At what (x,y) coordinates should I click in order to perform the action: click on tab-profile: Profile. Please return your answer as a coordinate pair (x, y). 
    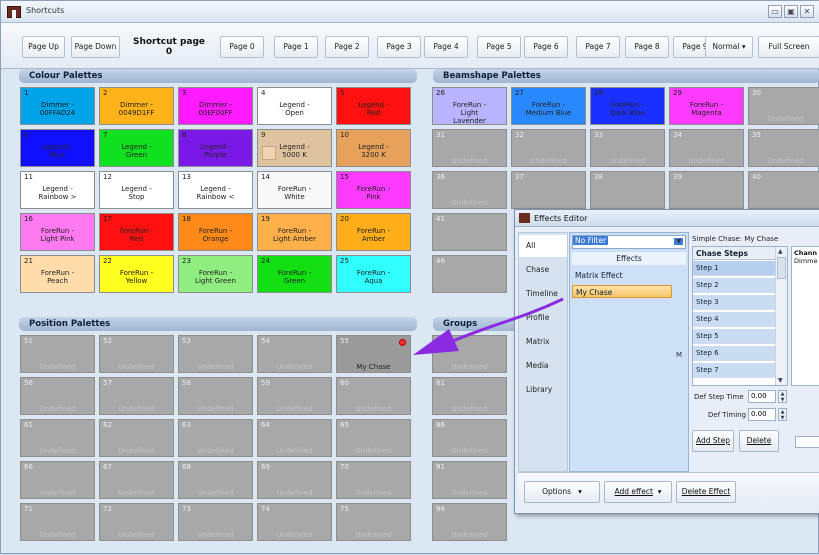
    Looking at the image, I should click on (543, 318).